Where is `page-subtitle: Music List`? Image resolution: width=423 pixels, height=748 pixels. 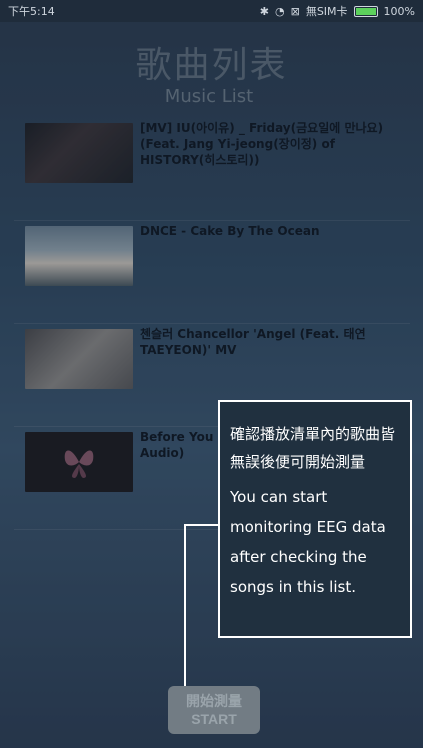 page-subtitle: Music List is located at coordinates (209, 96).